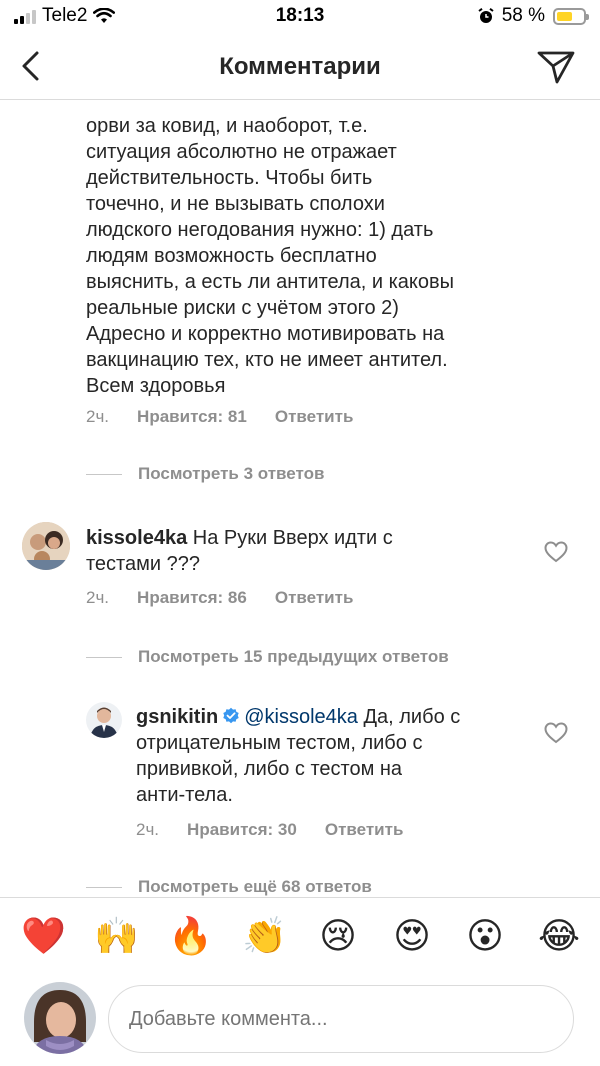 The height and width of the screenshot is (1066, 600). I want to click on view-replies-button: Посмотреть ещё 68 ответов, so click(229, 887).